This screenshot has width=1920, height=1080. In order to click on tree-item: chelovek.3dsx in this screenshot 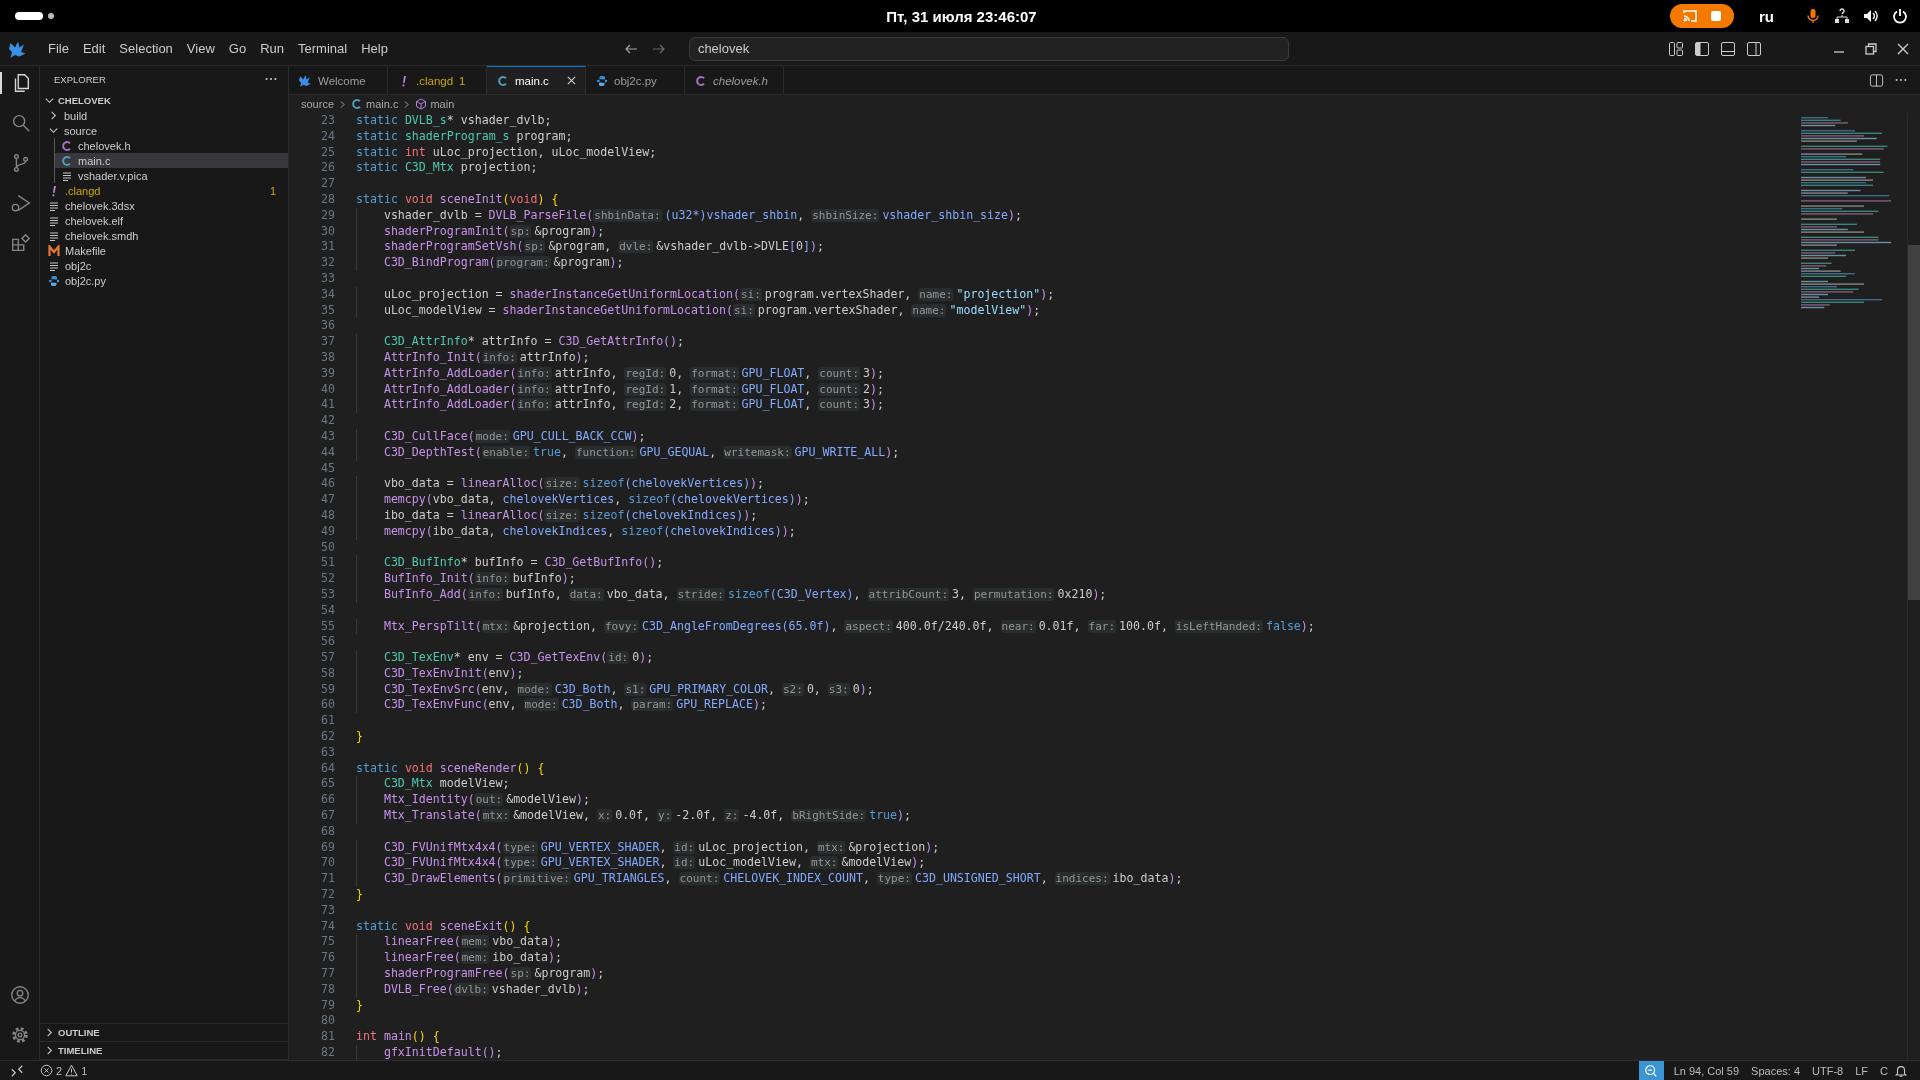, I will do `click(164, 205)`.